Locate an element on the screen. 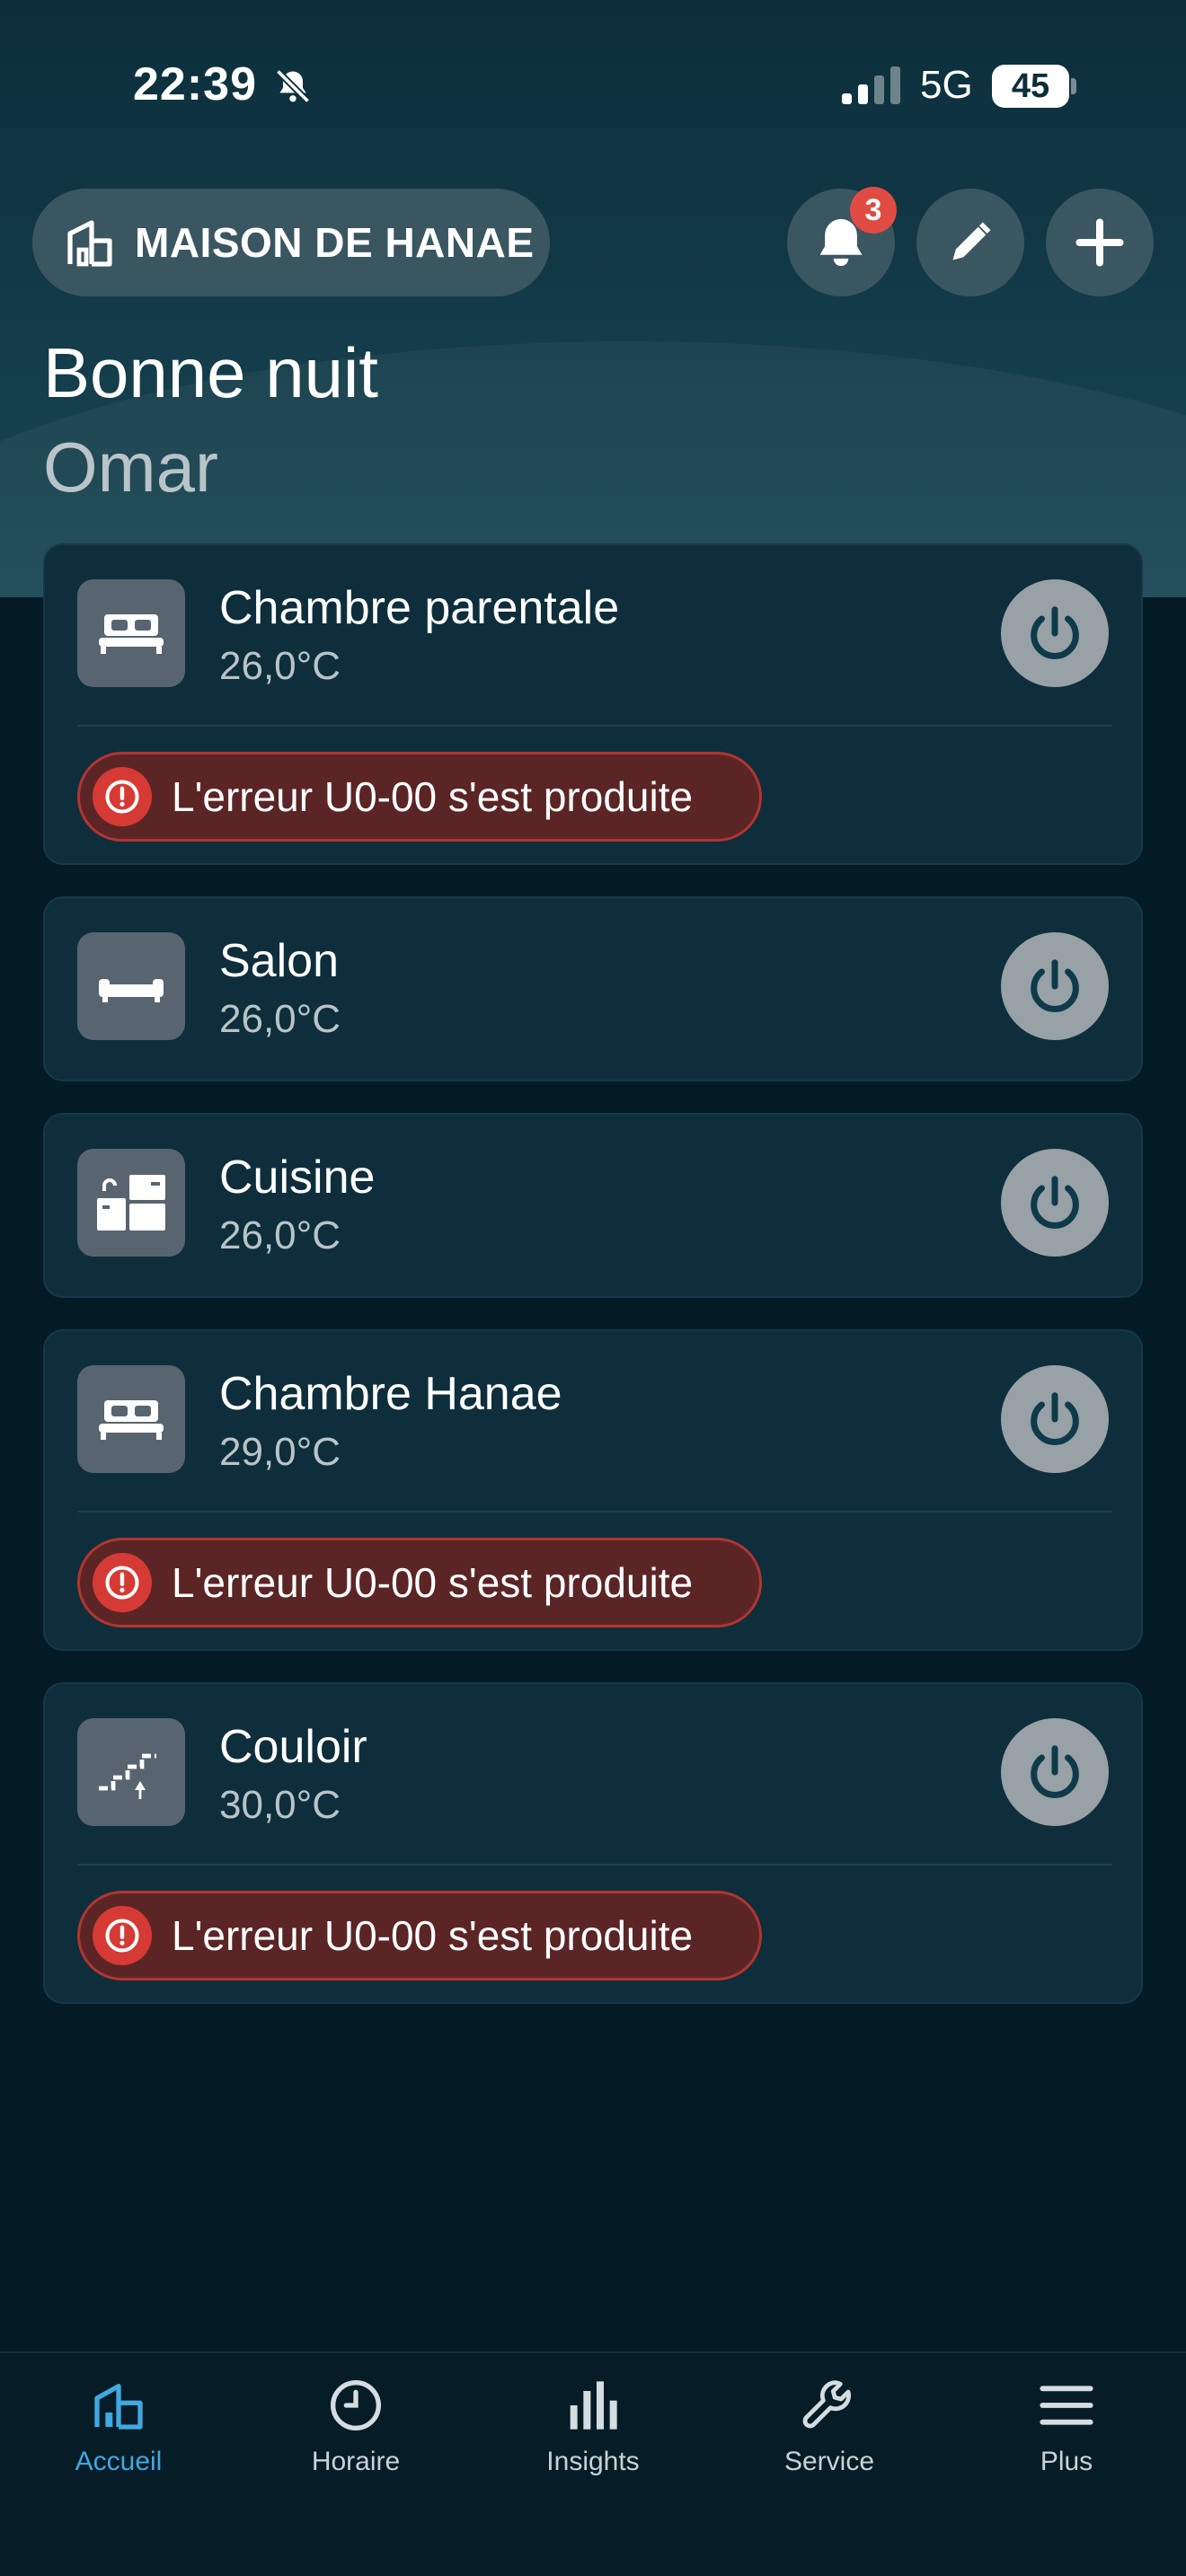 This screenshot has height=2576, width=1186. greeting: Bonne nuit is located at coordinates (210, 372).